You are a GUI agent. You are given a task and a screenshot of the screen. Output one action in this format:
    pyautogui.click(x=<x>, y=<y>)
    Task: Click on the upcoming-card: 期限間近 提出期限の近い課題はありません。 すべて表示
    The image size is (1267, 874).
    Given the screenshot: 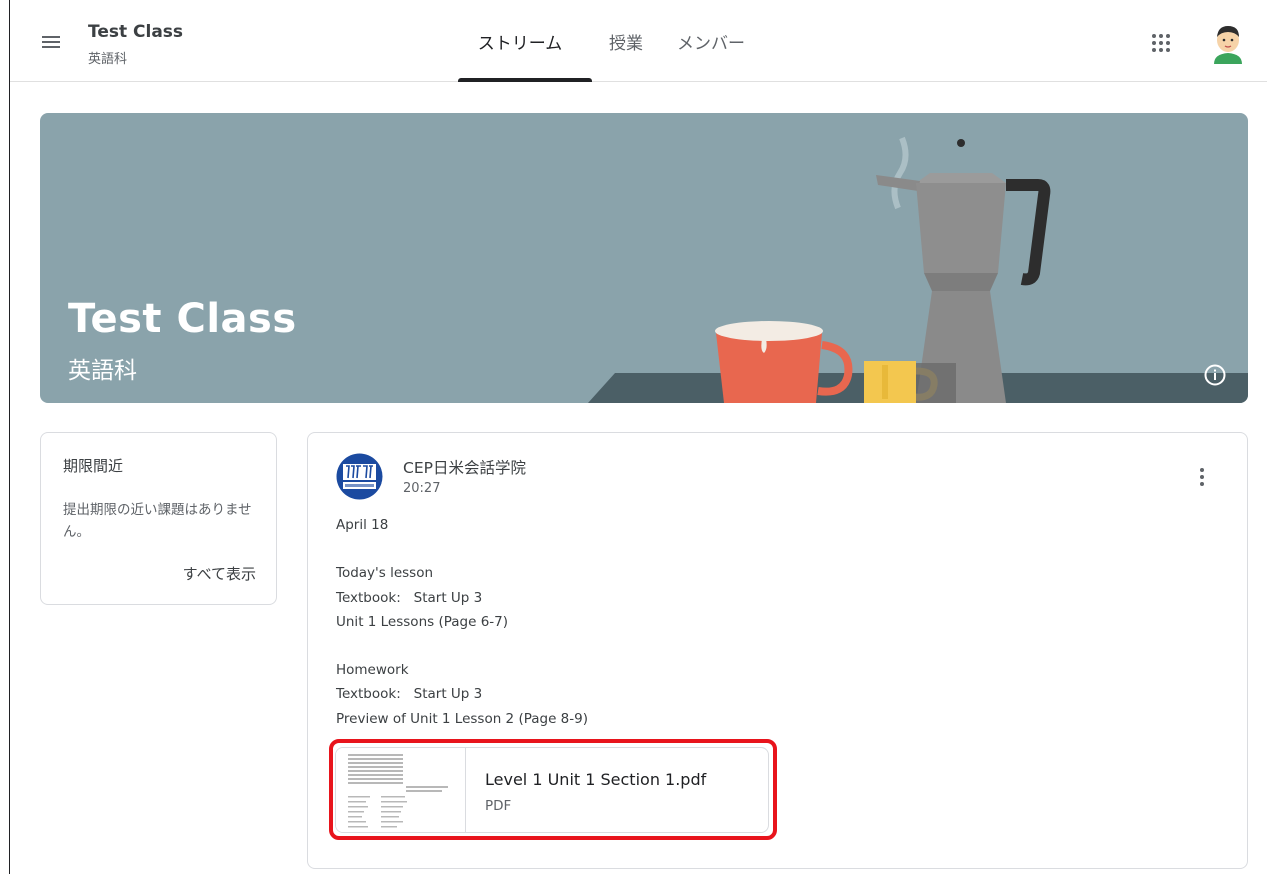 What is the action you would take?
    pyautogui.click(x=158, y=518)
    